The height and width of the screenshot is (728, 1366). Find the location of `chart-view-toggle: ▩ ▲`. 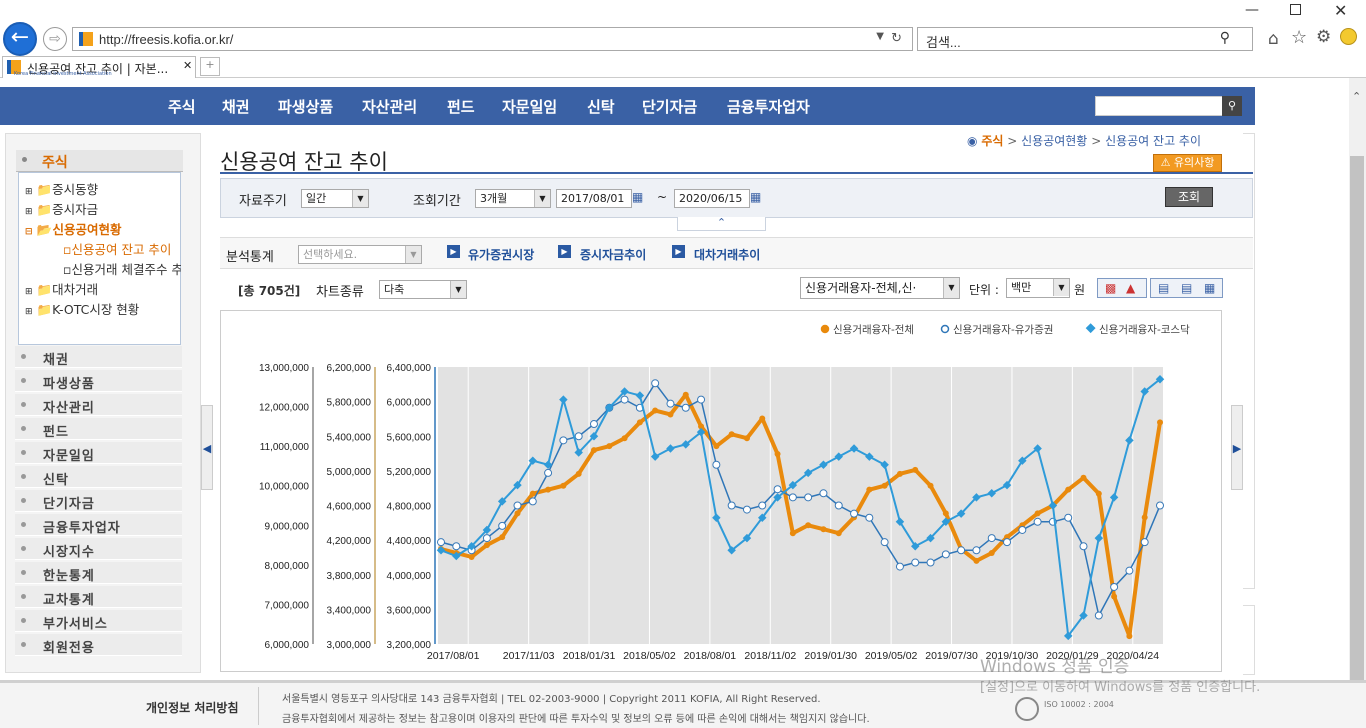

chart-view-toggle: ▩ ▲ is located at coordinates (1122, 288).